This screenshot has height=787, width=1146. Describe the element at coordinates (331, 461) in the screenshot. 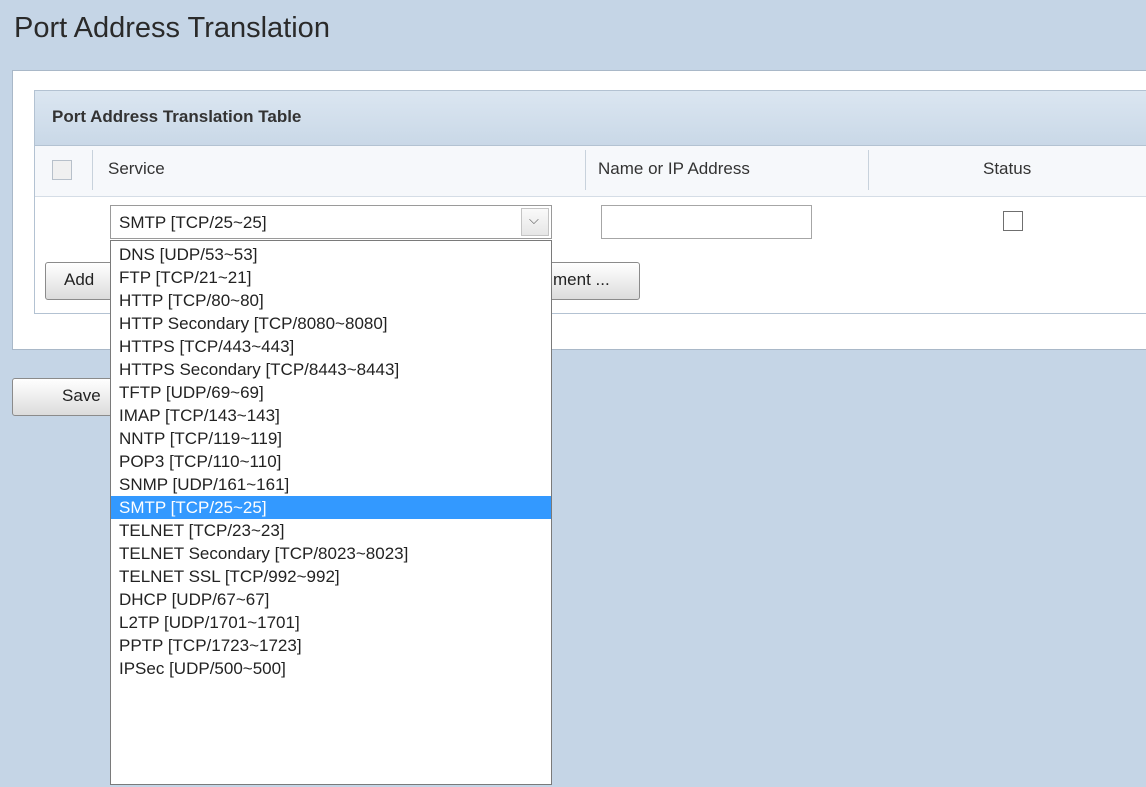

I see `dropdown-option: POP3 [TCP/110~110]` at that location.